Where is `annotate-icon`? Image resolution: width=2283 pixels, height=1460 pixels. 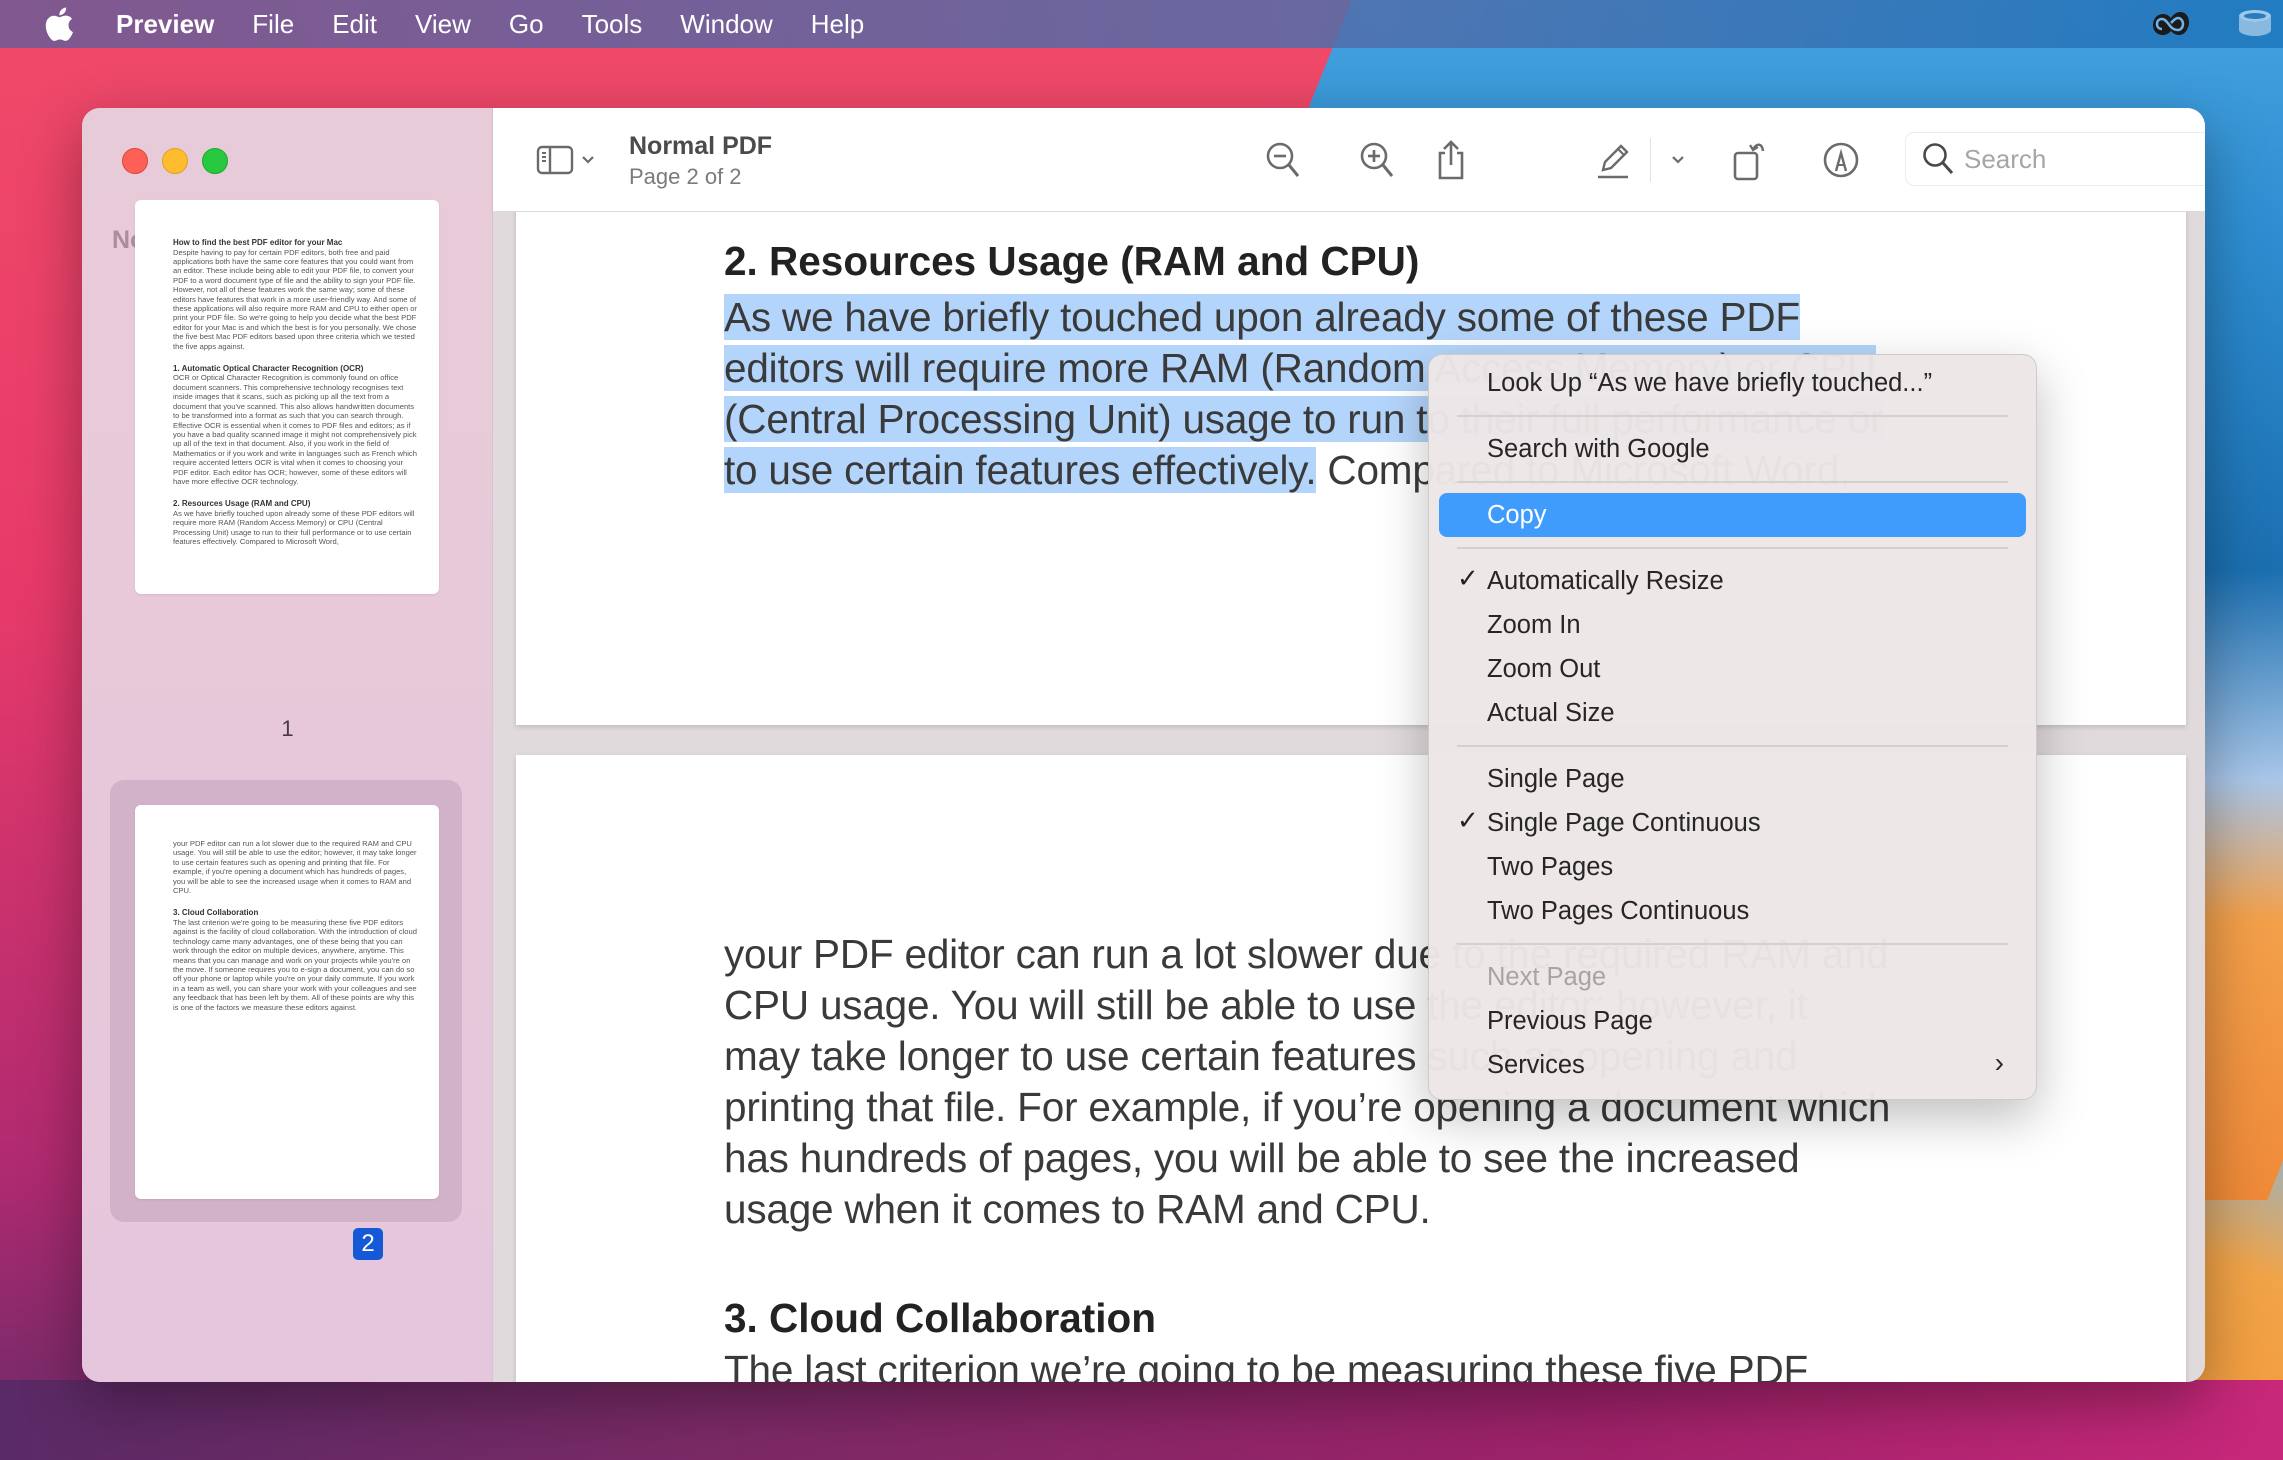 annotate-icon is located at coordinates (1841, 160).